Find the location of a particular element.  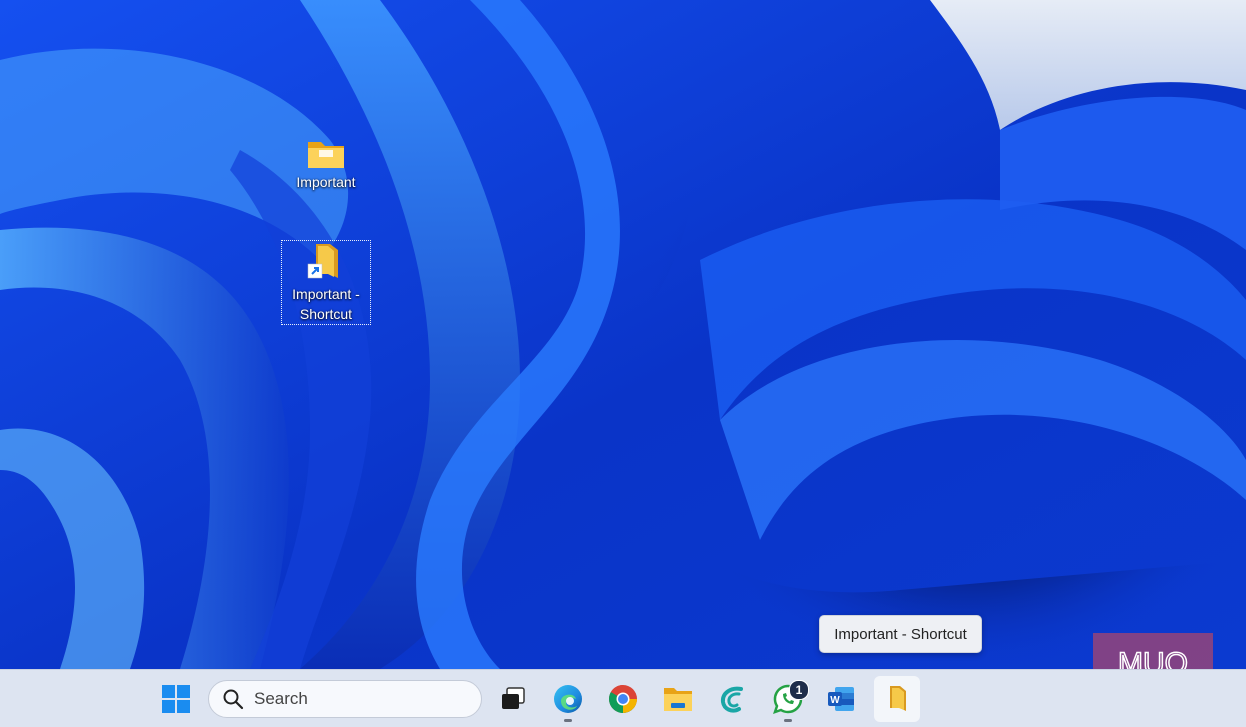

task-view-icon is located at coordinates (513, 698).